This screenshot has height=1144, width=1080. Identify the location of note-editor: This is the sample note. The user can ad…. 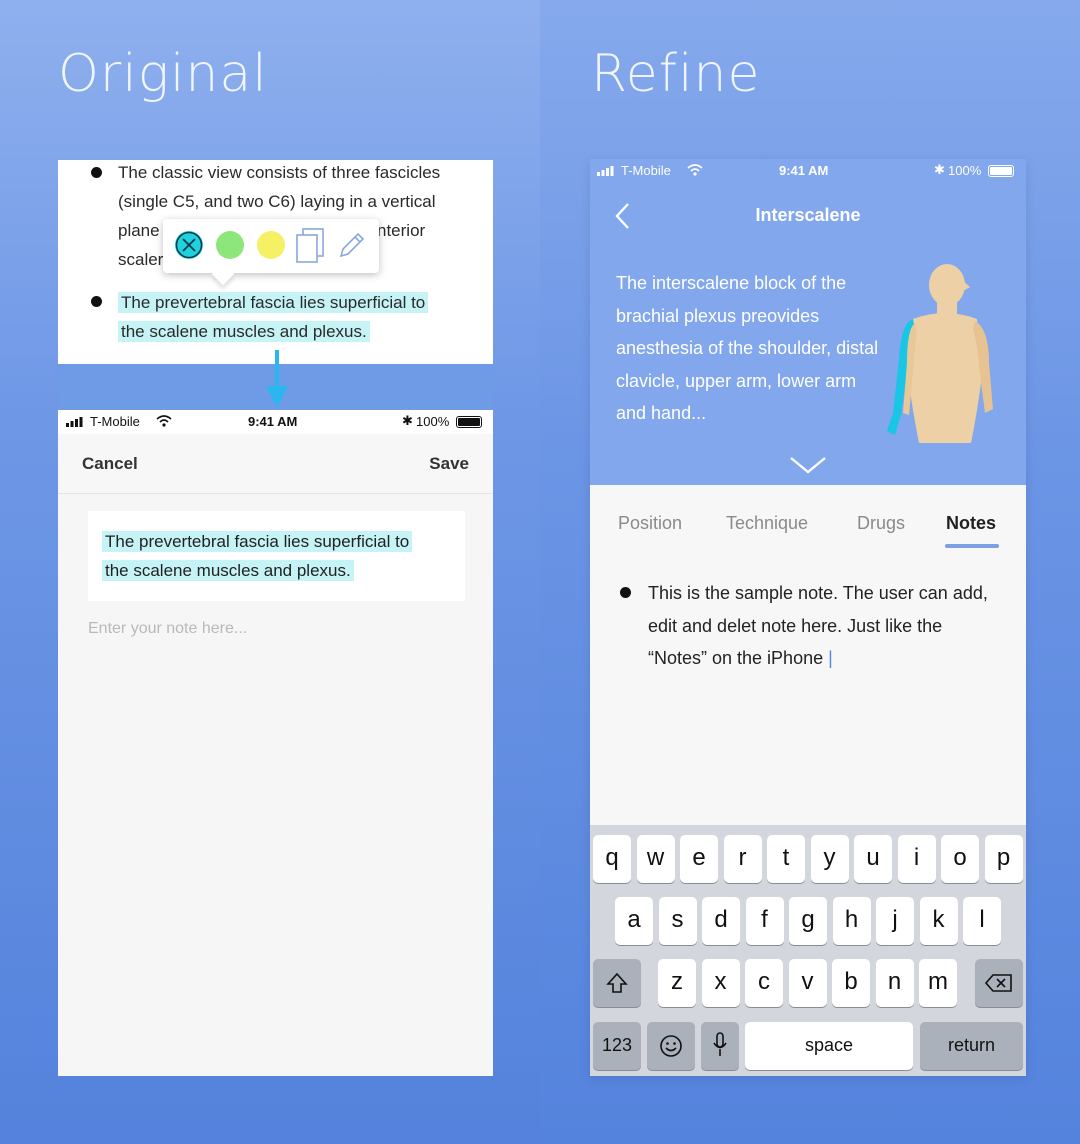
(820, 626).